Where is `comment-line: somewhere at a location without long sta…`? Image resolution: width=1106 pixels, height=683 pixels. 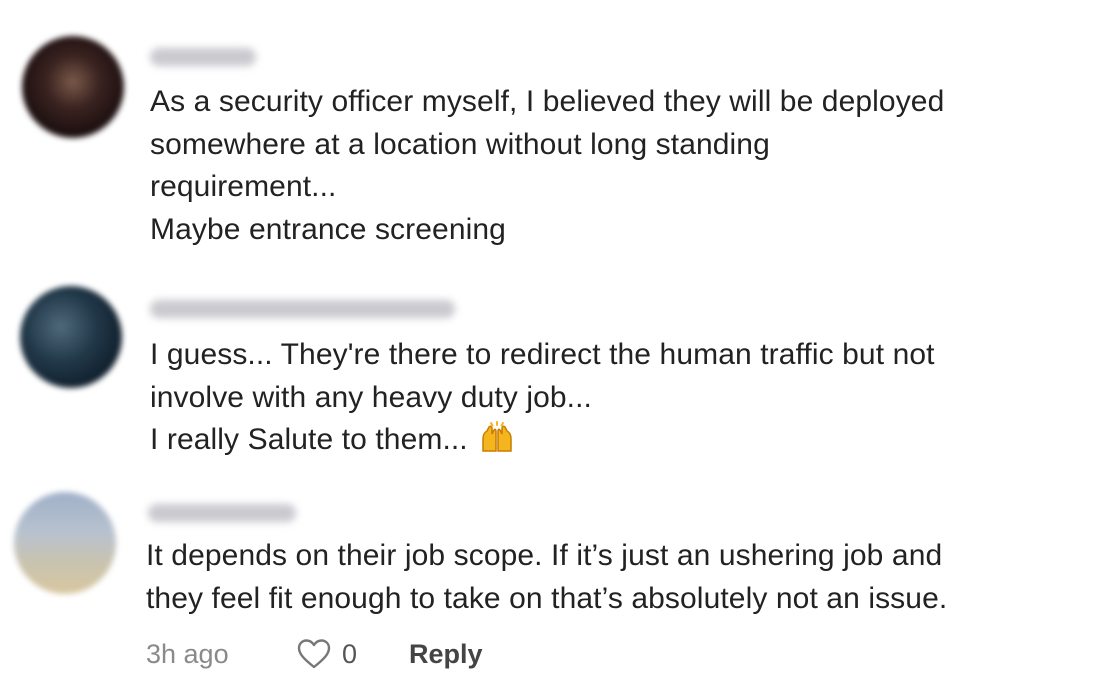 comment-line: somewhere at a location without long sta… is located at coordinates (460, 144).